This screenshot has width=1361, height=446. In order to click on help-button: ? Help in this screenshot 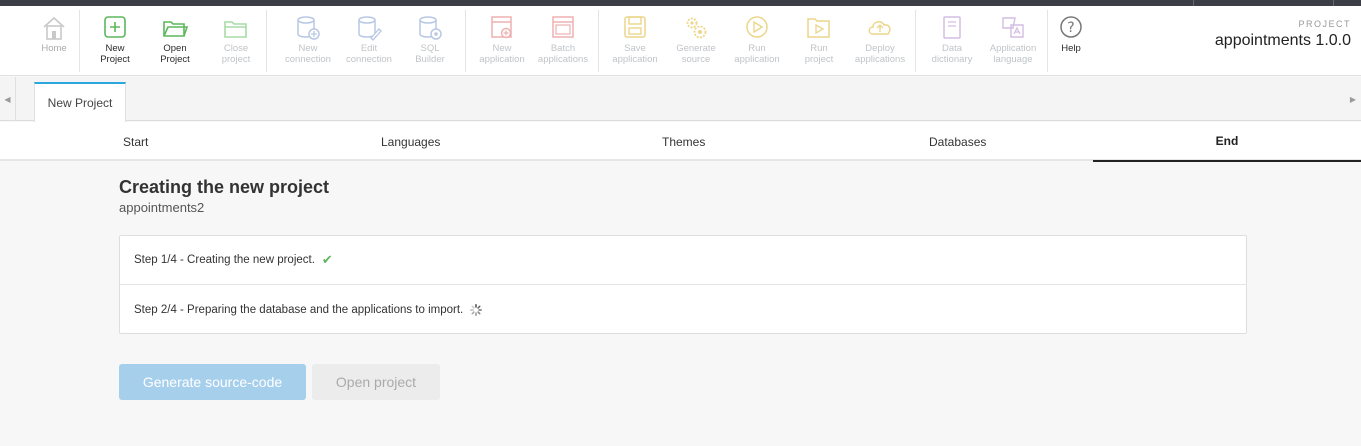, I will do `click(1071, 34)`.